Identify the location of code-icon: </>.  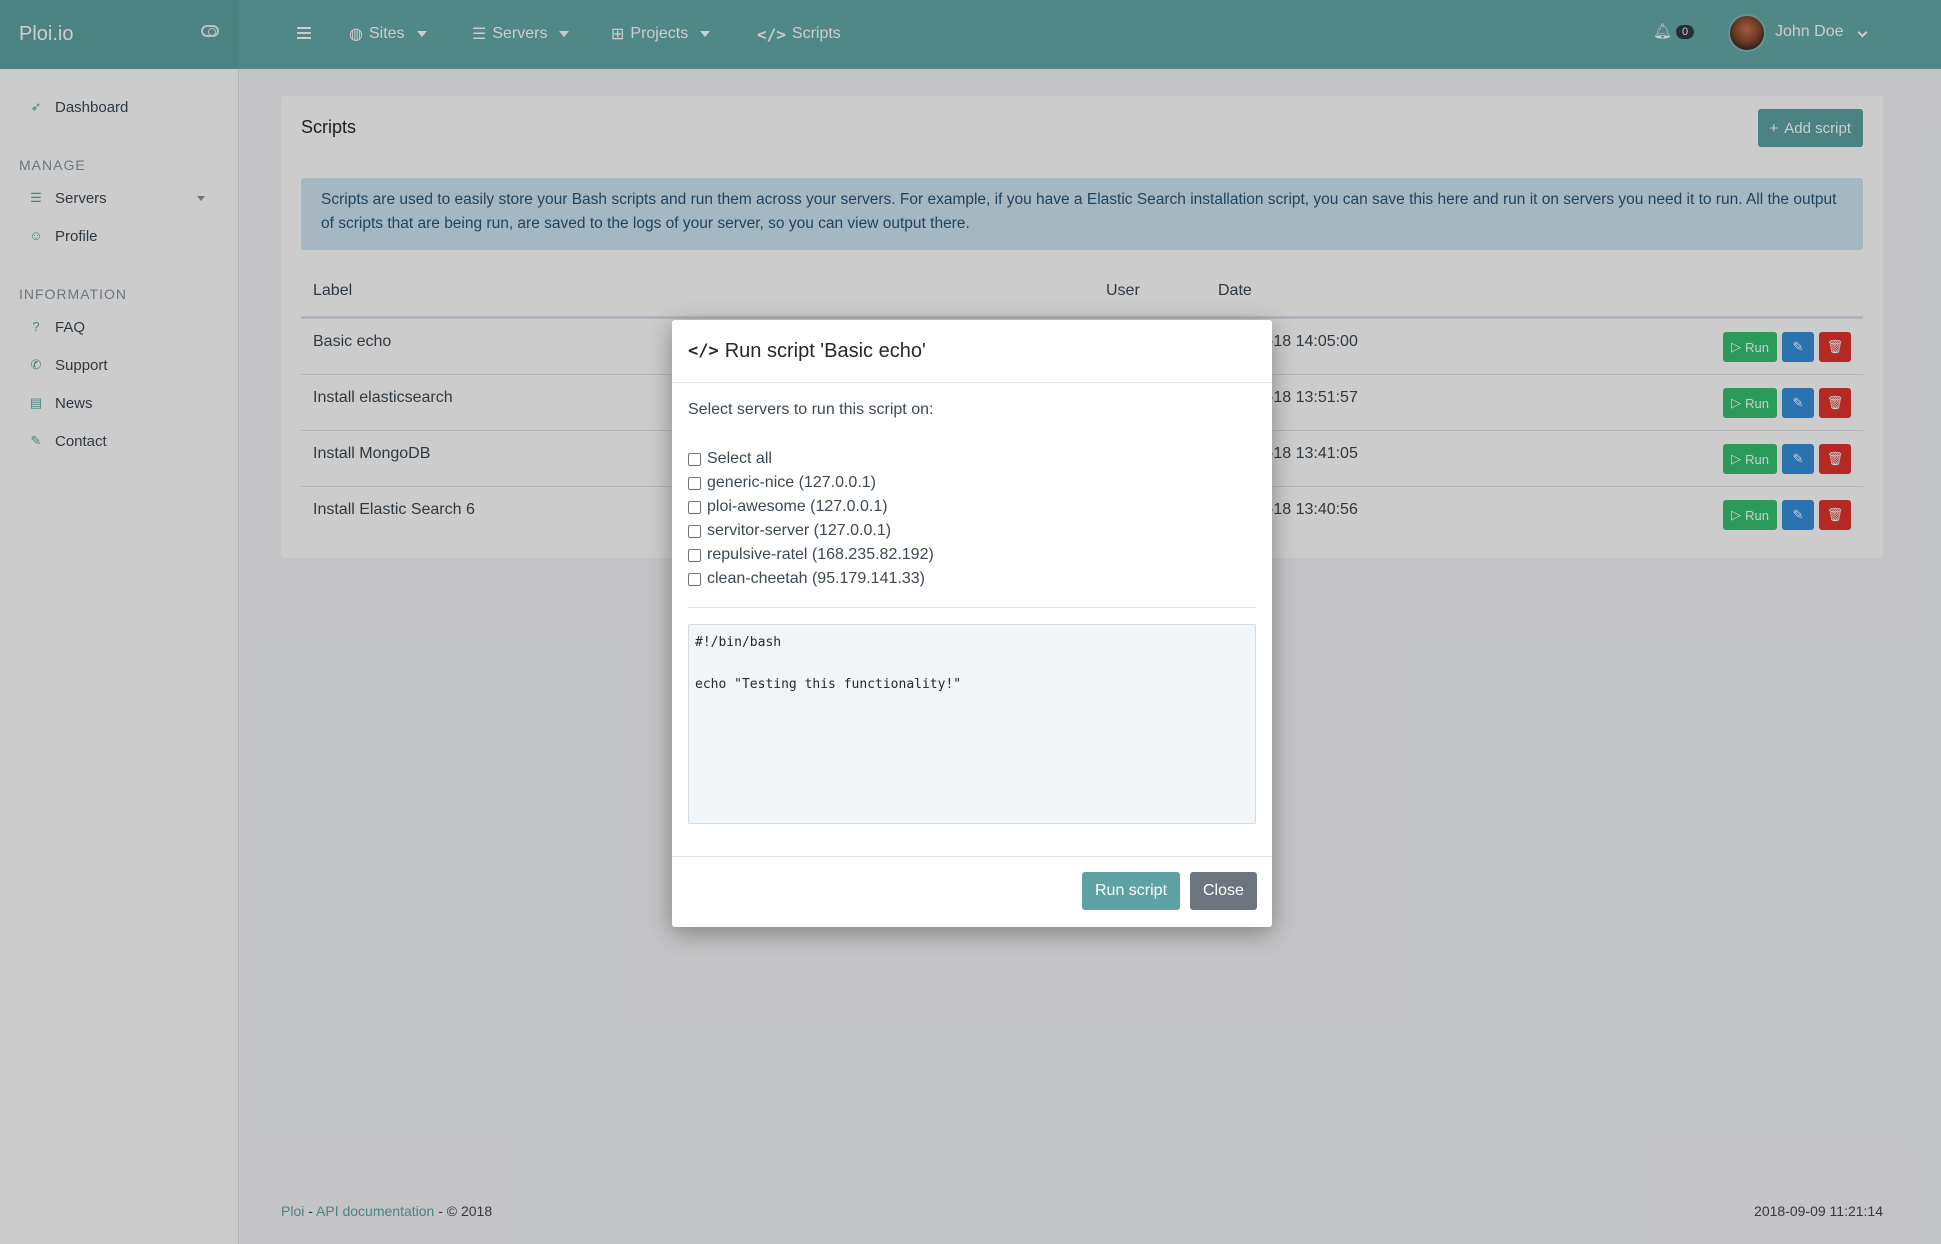
(703, 351).